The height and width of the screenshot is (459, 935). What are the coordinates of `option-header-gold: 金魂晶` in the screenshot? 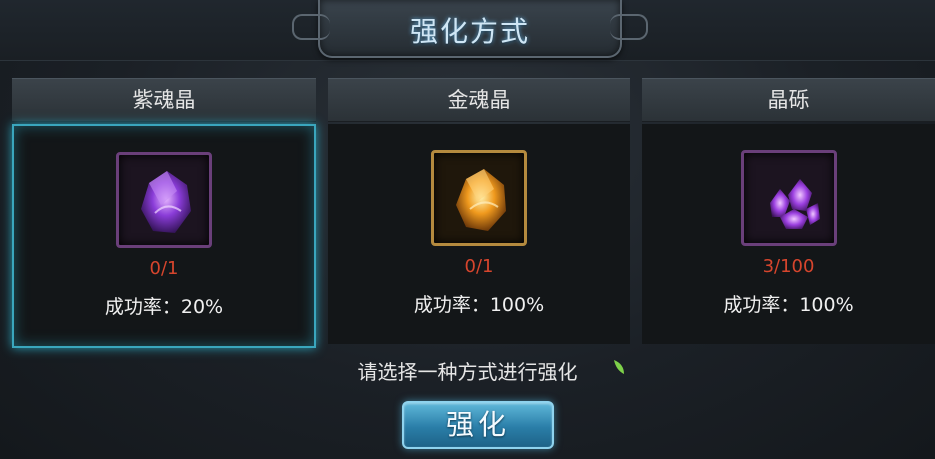 It's located at (479, 100).